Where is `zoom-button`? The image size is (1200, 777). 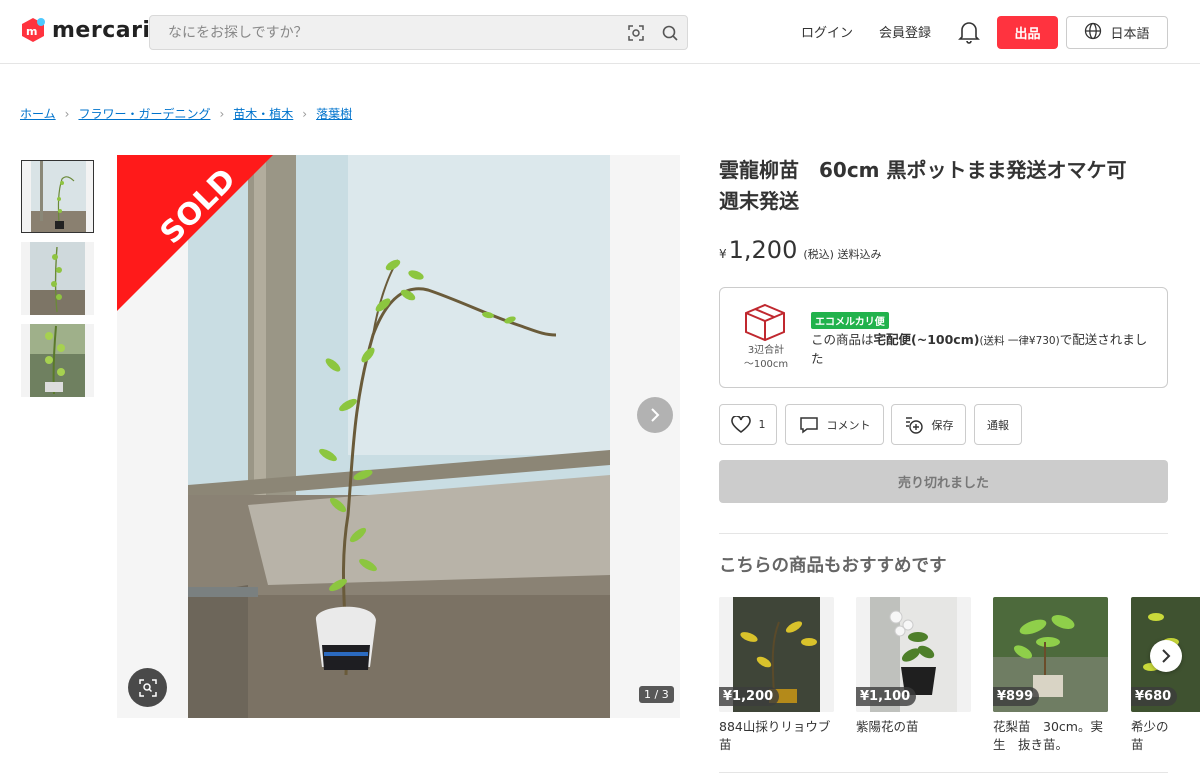
zoom-button is located at coordinates (147, 687).